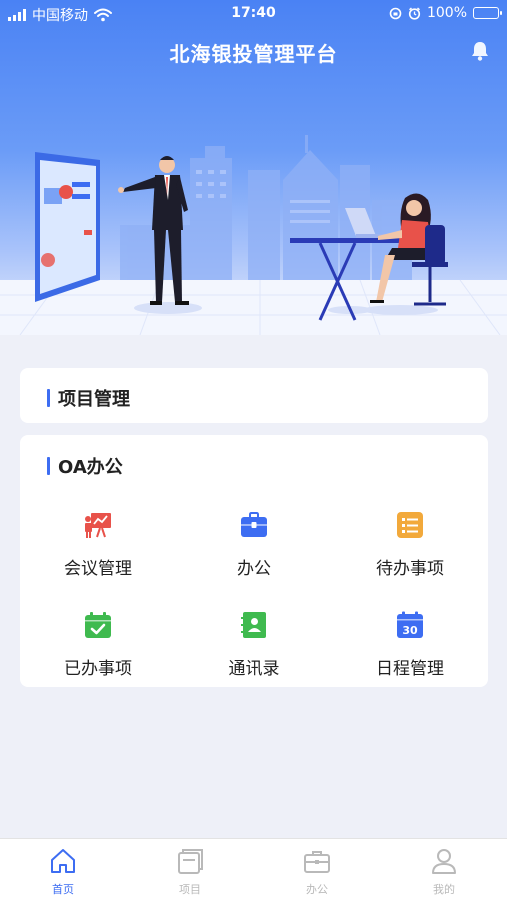  I want to click on calendar-30-icon: 30, so click(410, 624).